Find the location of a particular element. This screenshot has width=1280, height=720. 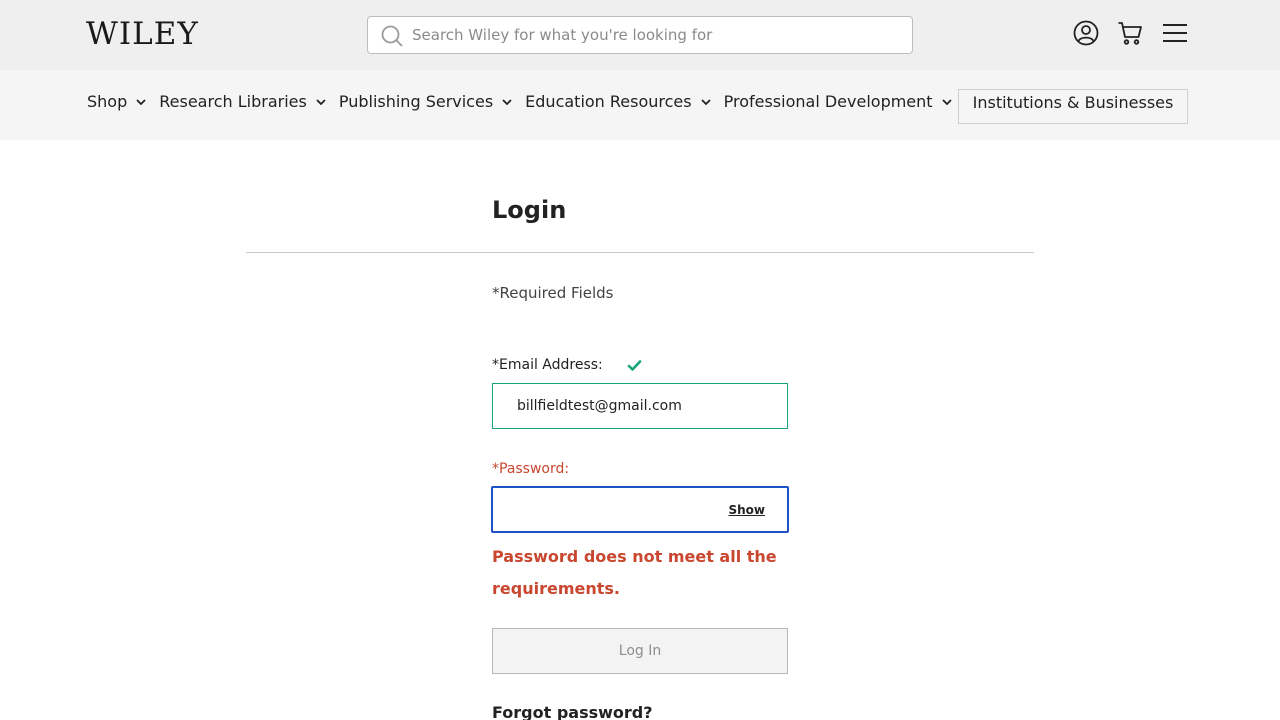

search-bar is located at coordinates (640, 35).